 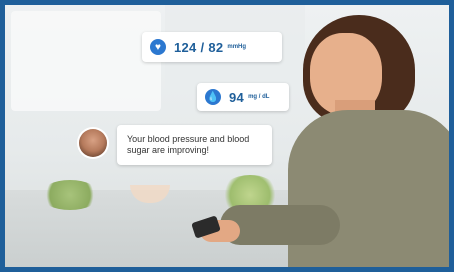 I want to click on heart-icon: ♥, so click(x=158, y=47).